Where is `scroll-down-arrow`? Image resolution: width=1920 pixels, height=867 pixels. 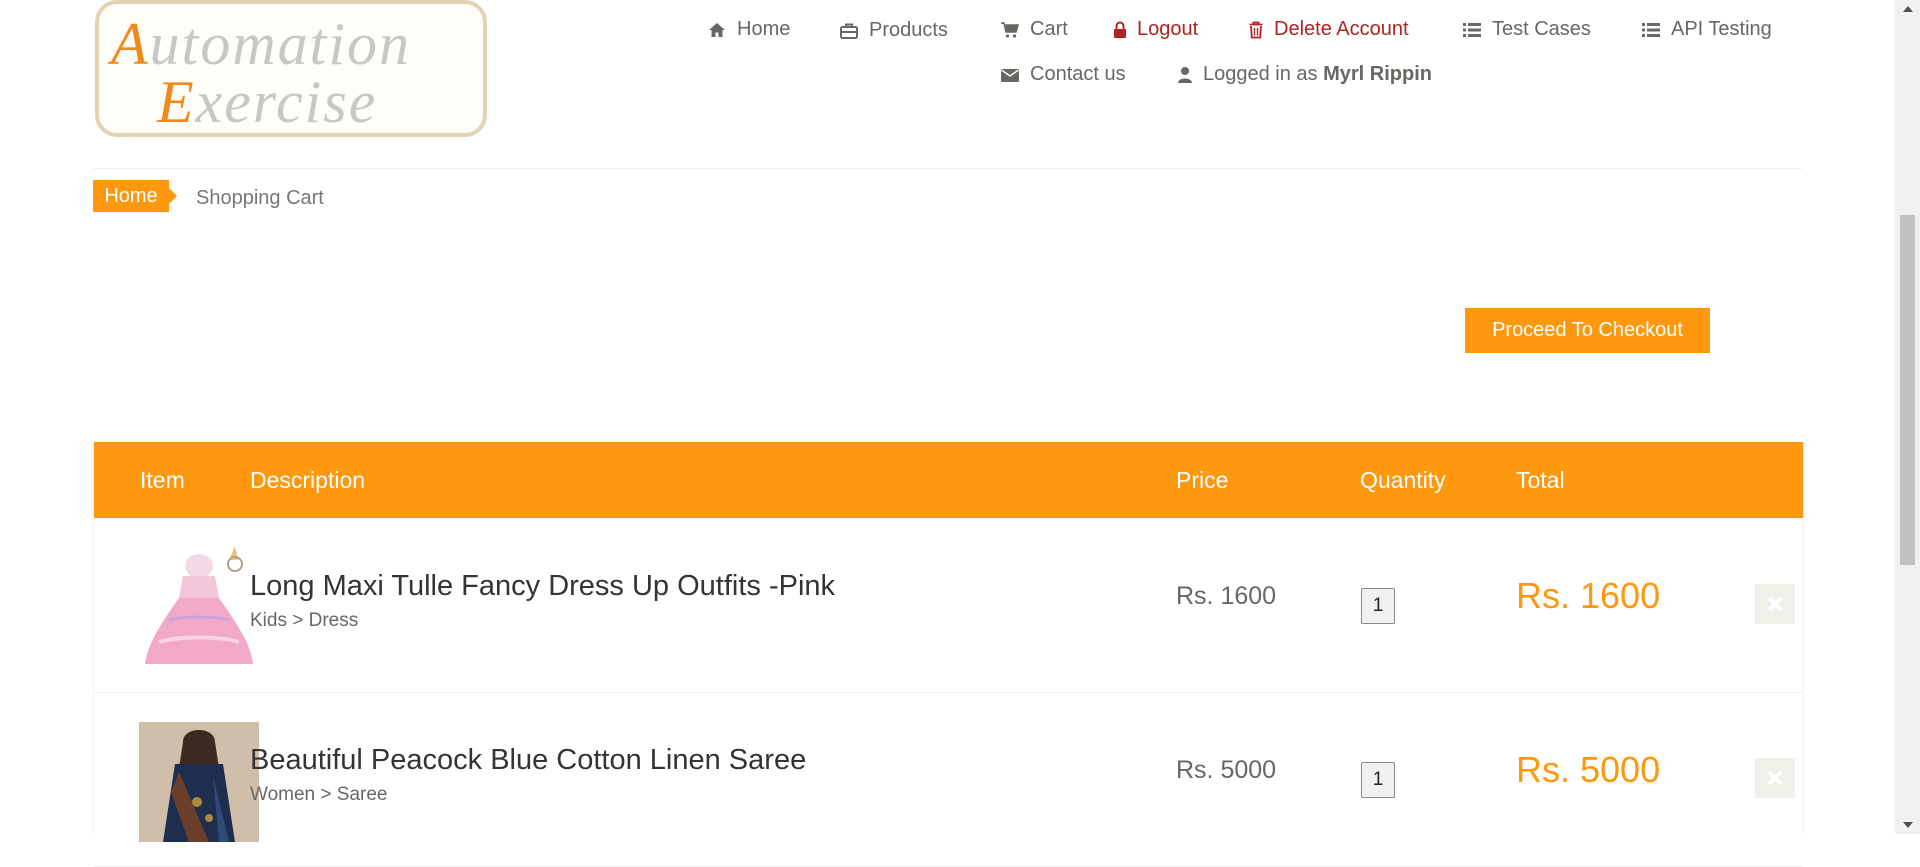
scroll-down-arrow is located at coordinates (1908, 825).